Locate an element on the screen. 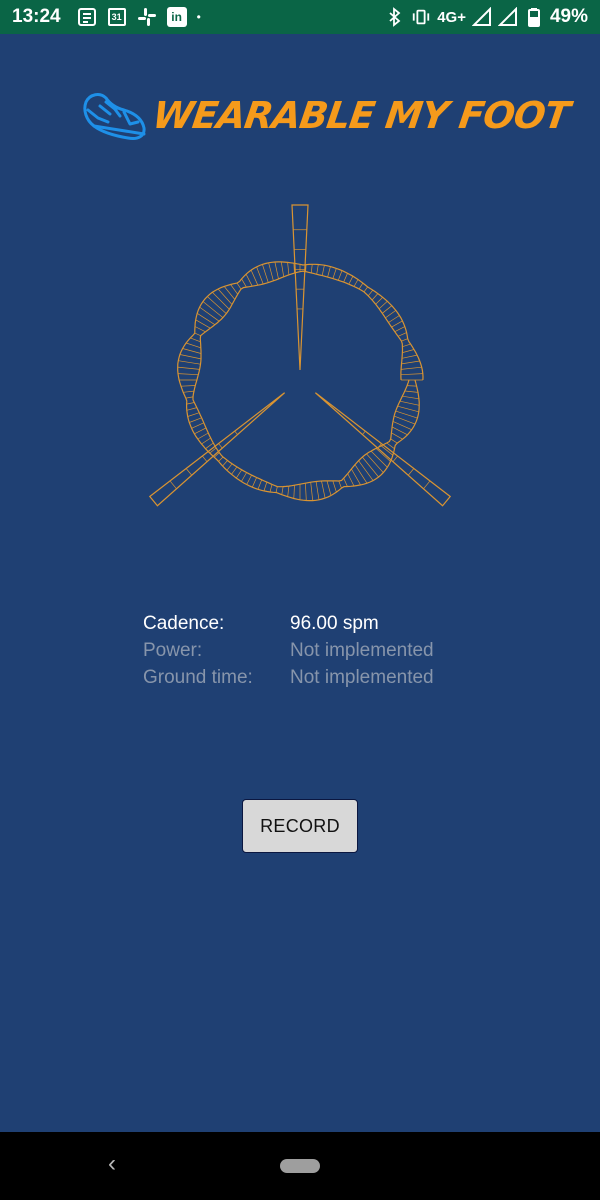 Image resolution: width=600 pixels, height=1200 pixels. signal-icon is located at coordinates (481, 17).